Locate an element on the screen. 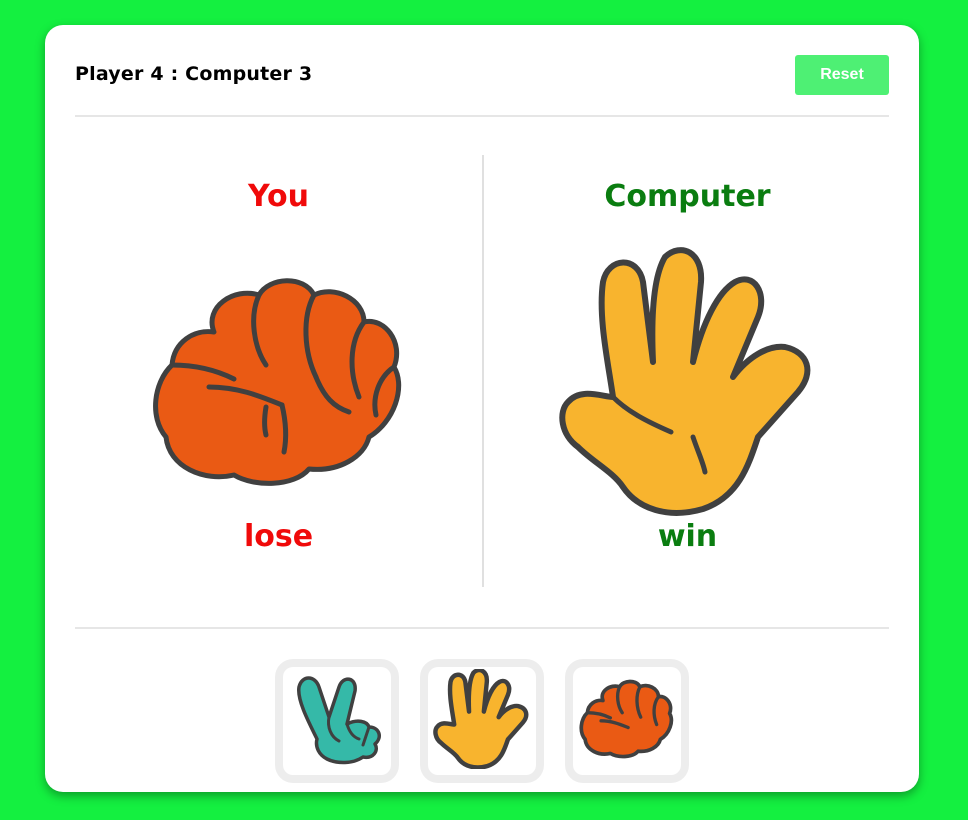  header: Player 4 : Computer 3 Reset is located at coordinates (482, 71).